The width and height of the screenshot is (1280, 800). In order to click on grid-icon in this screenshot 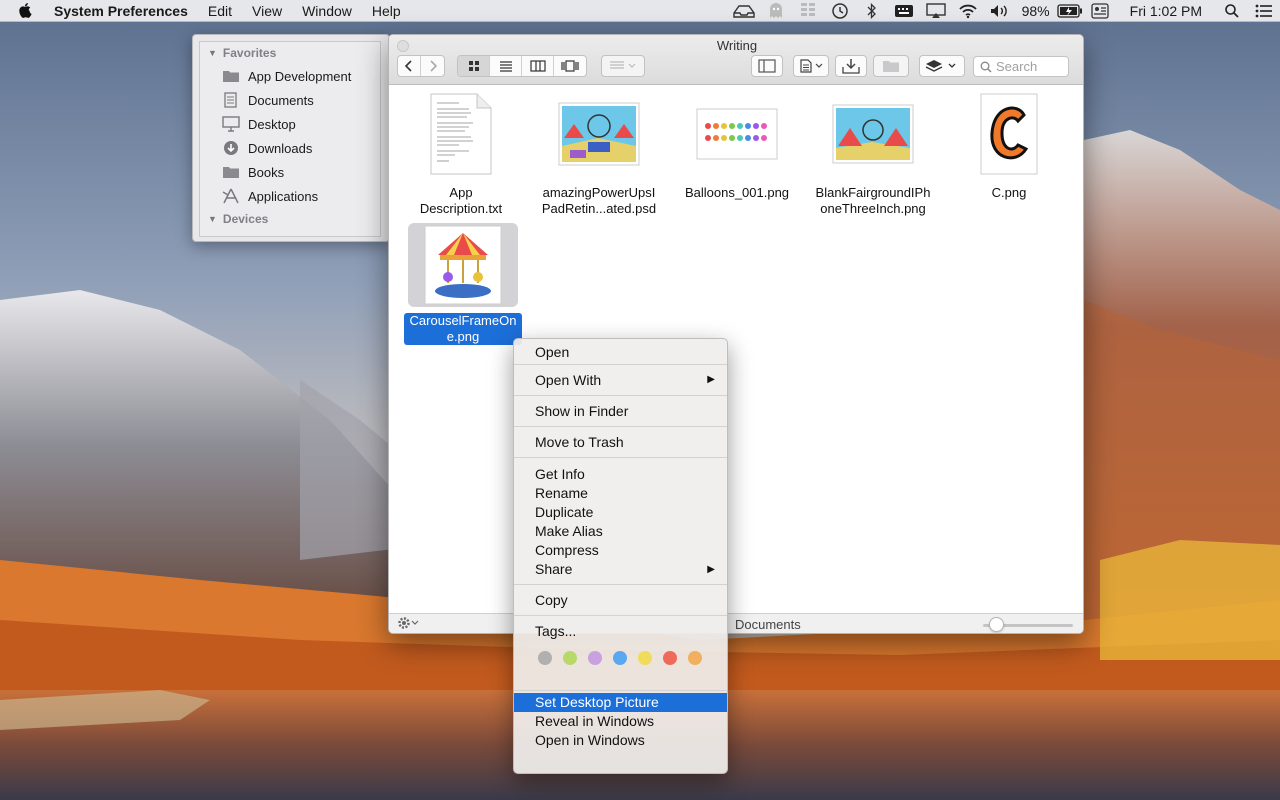, I will do `click(808, 11)`.